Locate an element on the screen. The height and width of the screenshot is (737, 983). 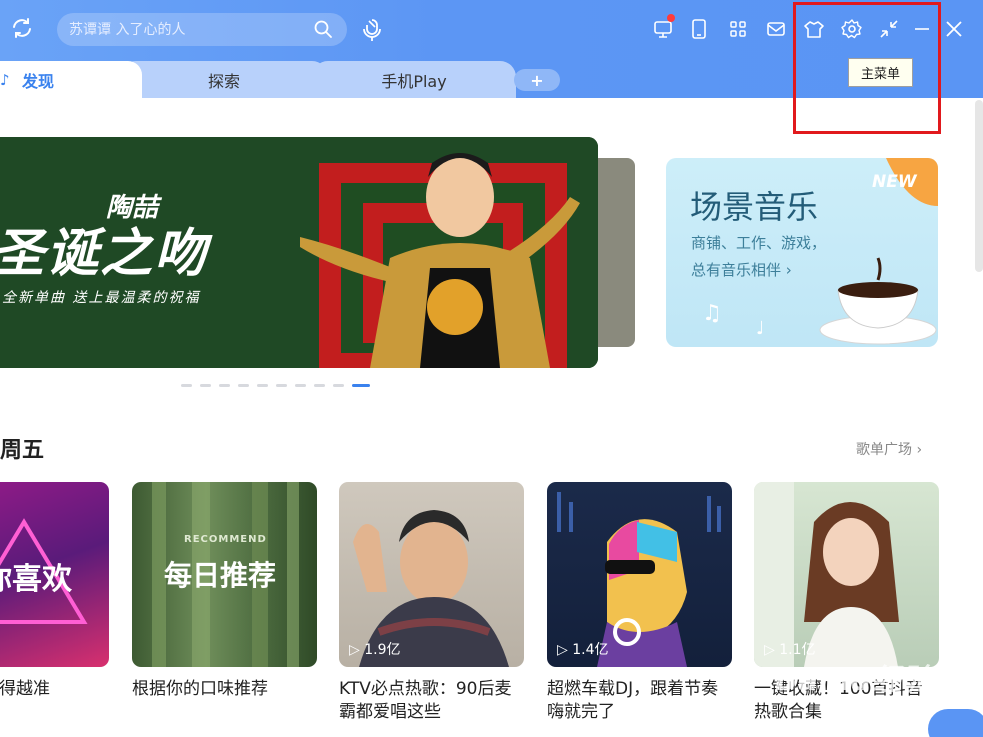
refresh-icon is located at coordinates (22, 28).